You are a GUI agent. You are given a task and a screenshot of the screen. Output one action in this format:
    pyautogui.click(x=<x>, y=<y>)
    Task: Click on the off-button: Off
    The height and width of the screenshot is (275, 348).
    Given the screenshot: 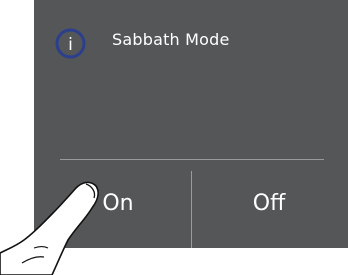 What is the action you would take?
    pyautogui.click(x=269, y=204)
    